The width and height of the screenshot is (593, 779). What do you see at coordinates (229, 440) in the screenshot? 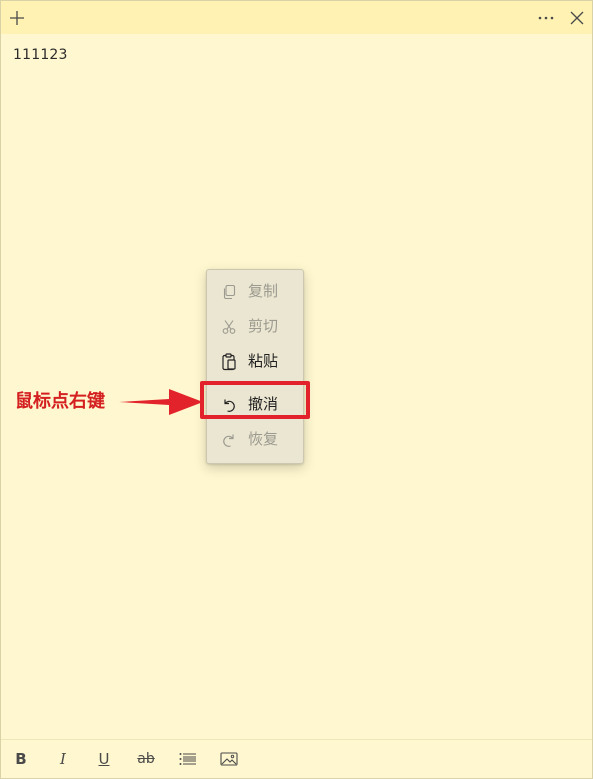
I see `redo-icon` at bounding box center [229, 440].